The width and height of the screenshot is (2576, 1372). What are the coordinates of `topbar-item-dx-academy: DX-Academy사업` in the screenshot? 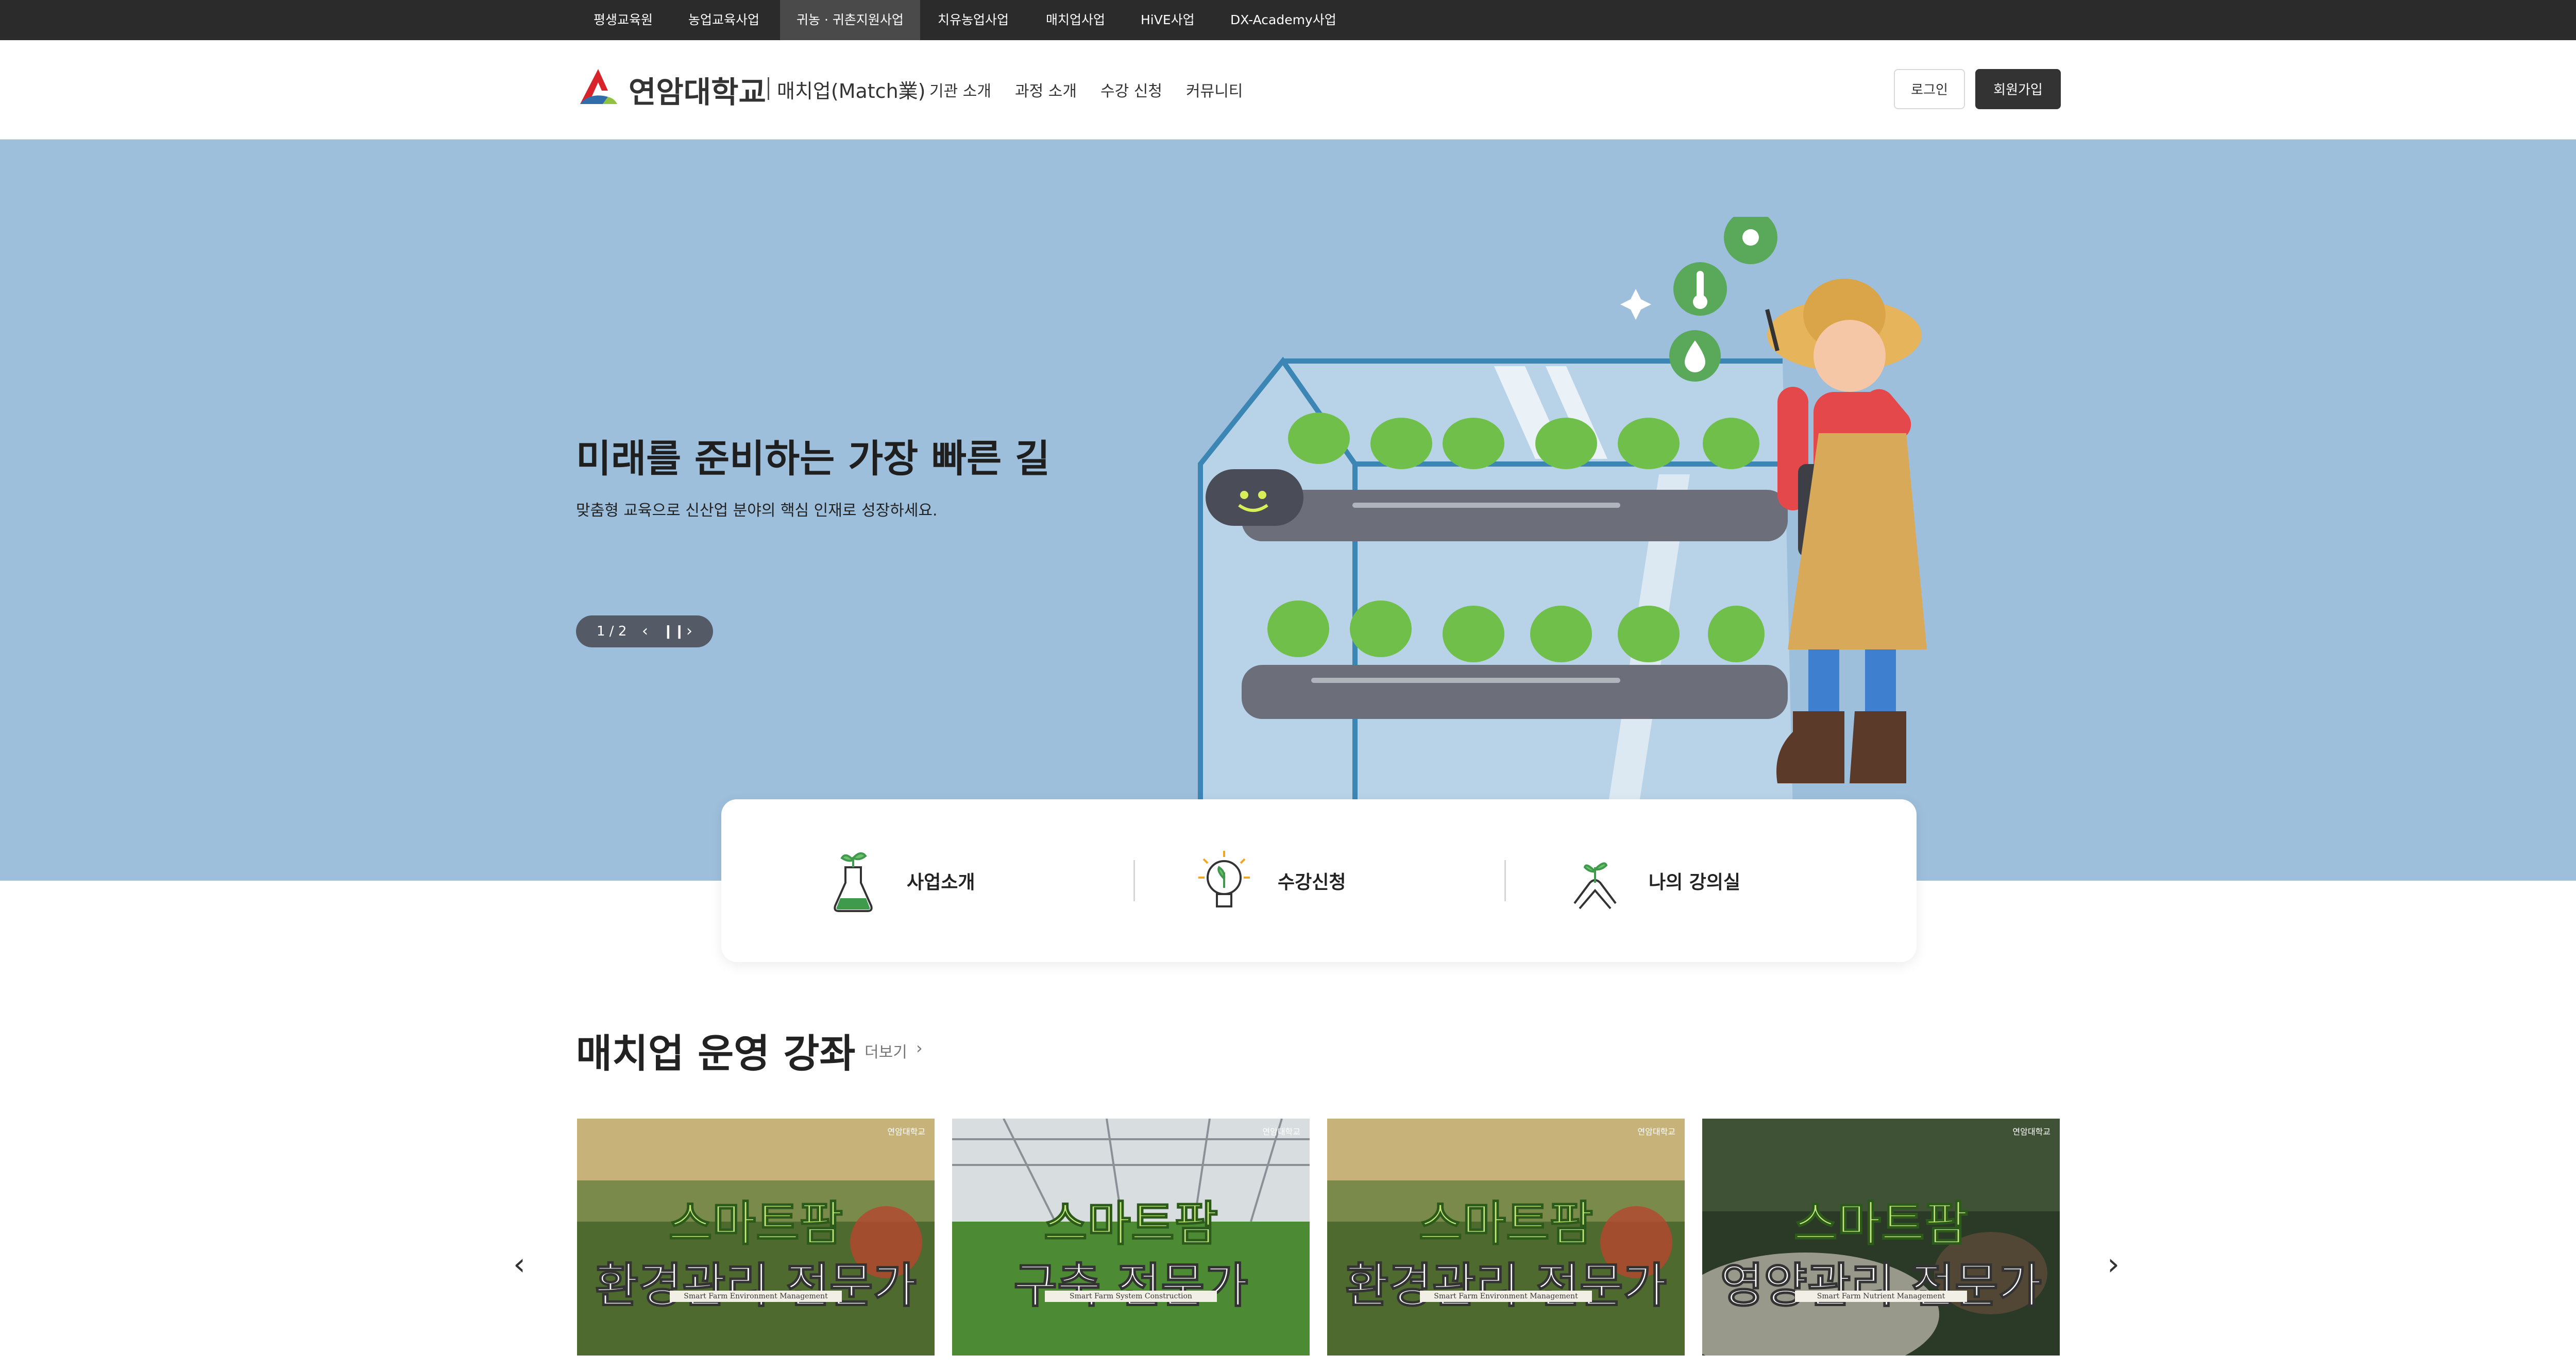 It's located at (1283, 20).